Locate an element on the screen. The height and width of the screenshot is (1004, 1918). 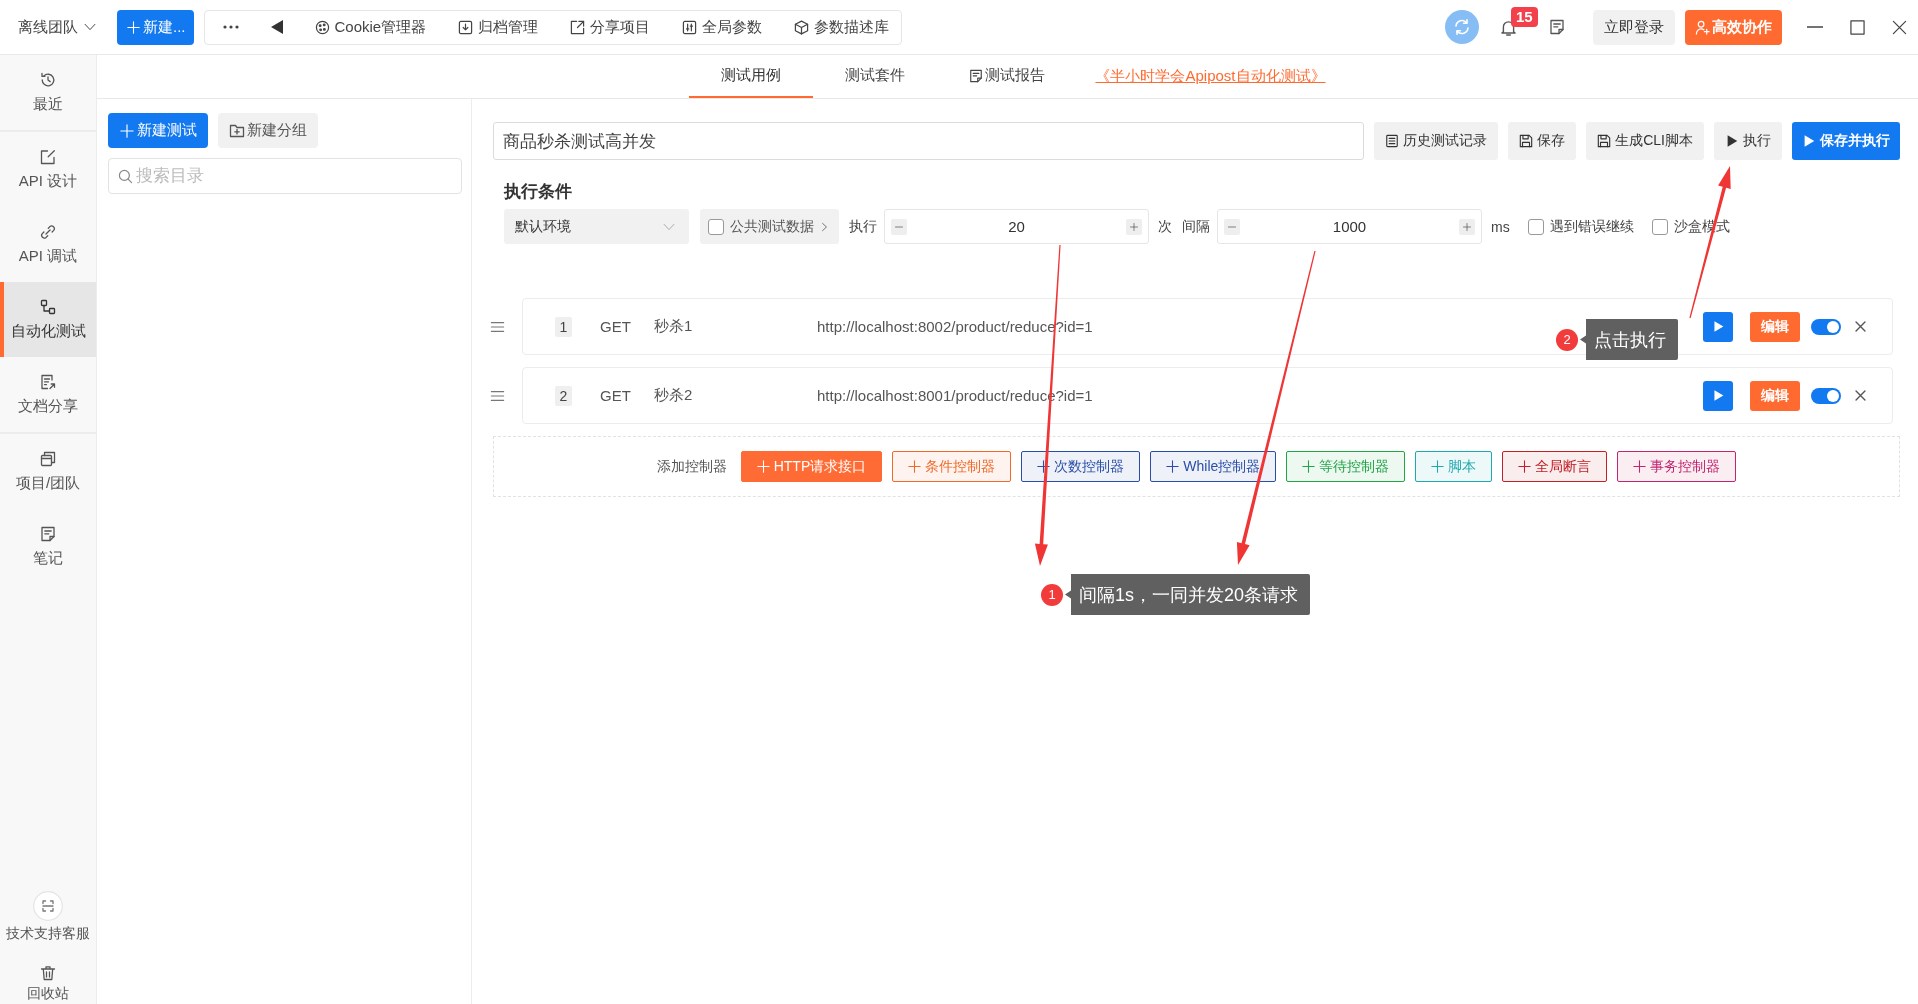
scan-icon is located at coordinates (48, 906).